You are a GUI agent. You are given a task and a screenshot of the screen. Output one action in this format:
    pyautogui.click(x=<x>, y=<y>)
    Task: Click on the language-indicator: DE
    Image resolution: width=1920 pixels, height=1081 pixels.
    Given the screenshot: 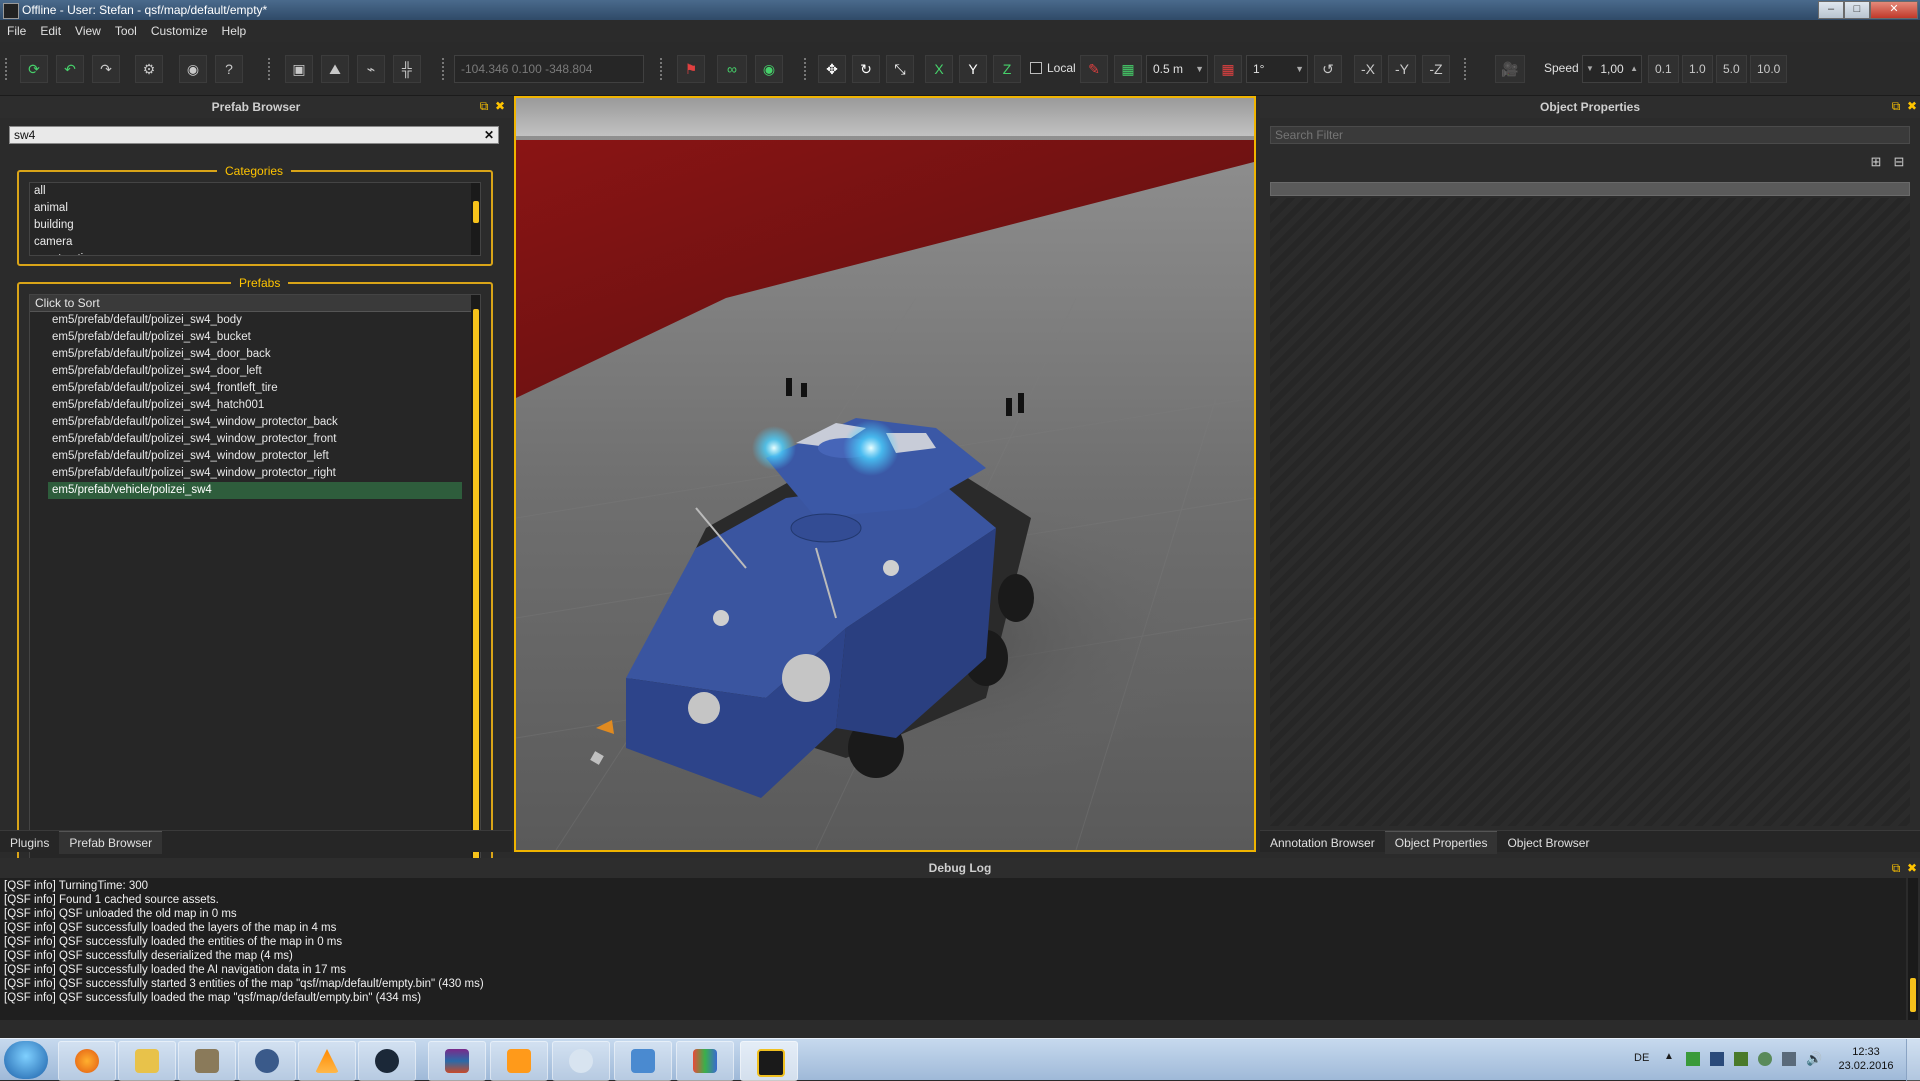 What is the action you would take?
    pyautogui.click(x=1641, y=1058)
    